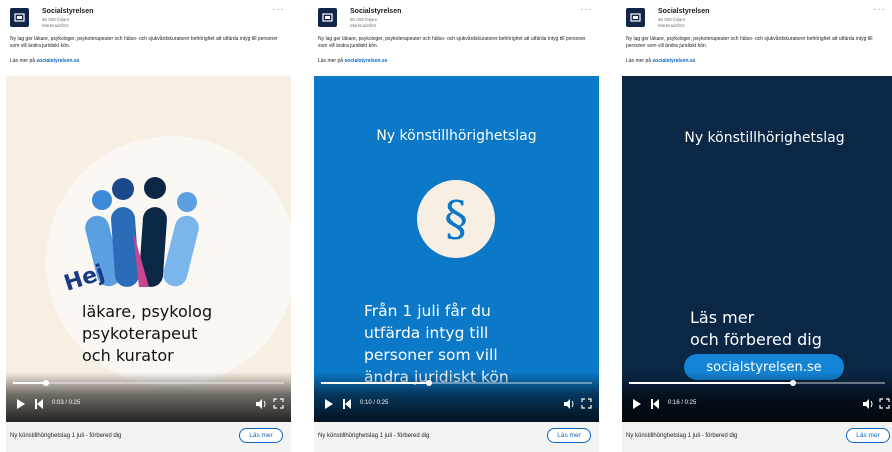 The image size is (892, 452). What do you see at coordinates (757, 397) in the screenshot?
I see `video-controls: 0:16 / 0:25` at bounding box center [757, 397].